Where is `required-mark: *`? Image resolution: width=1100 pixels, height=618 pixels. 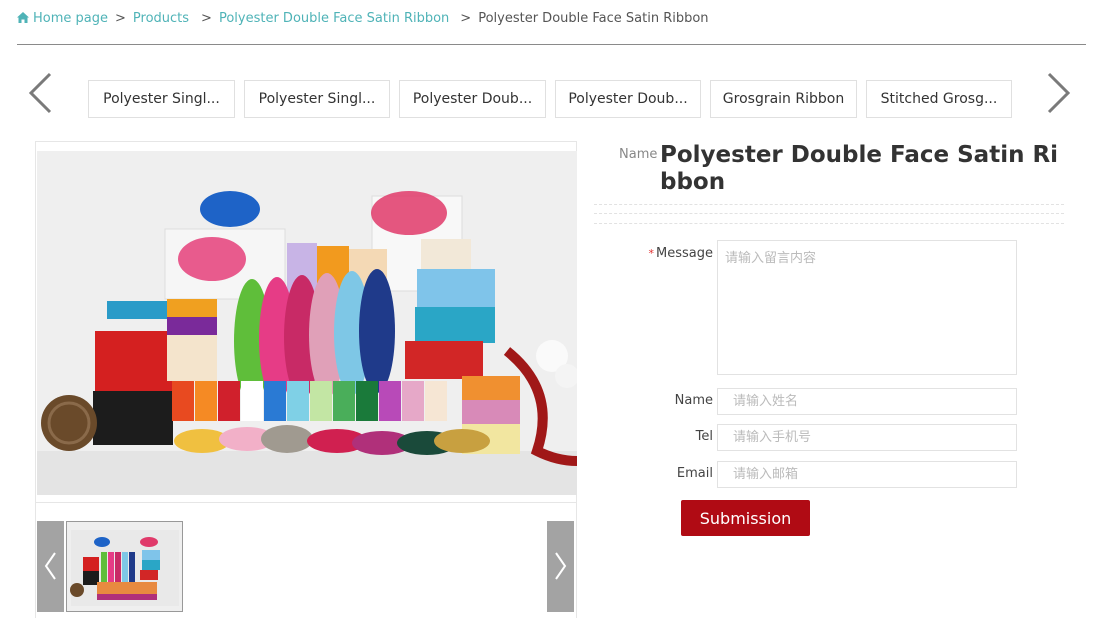
required-mark: * is located at coordinates (651, 253).